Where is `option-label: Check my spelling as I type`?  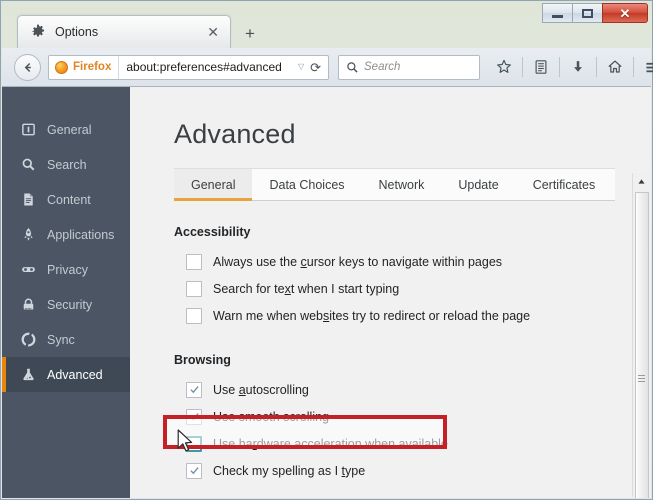
option-label: Check my spelling as I type is located at coordinates (289, 470).